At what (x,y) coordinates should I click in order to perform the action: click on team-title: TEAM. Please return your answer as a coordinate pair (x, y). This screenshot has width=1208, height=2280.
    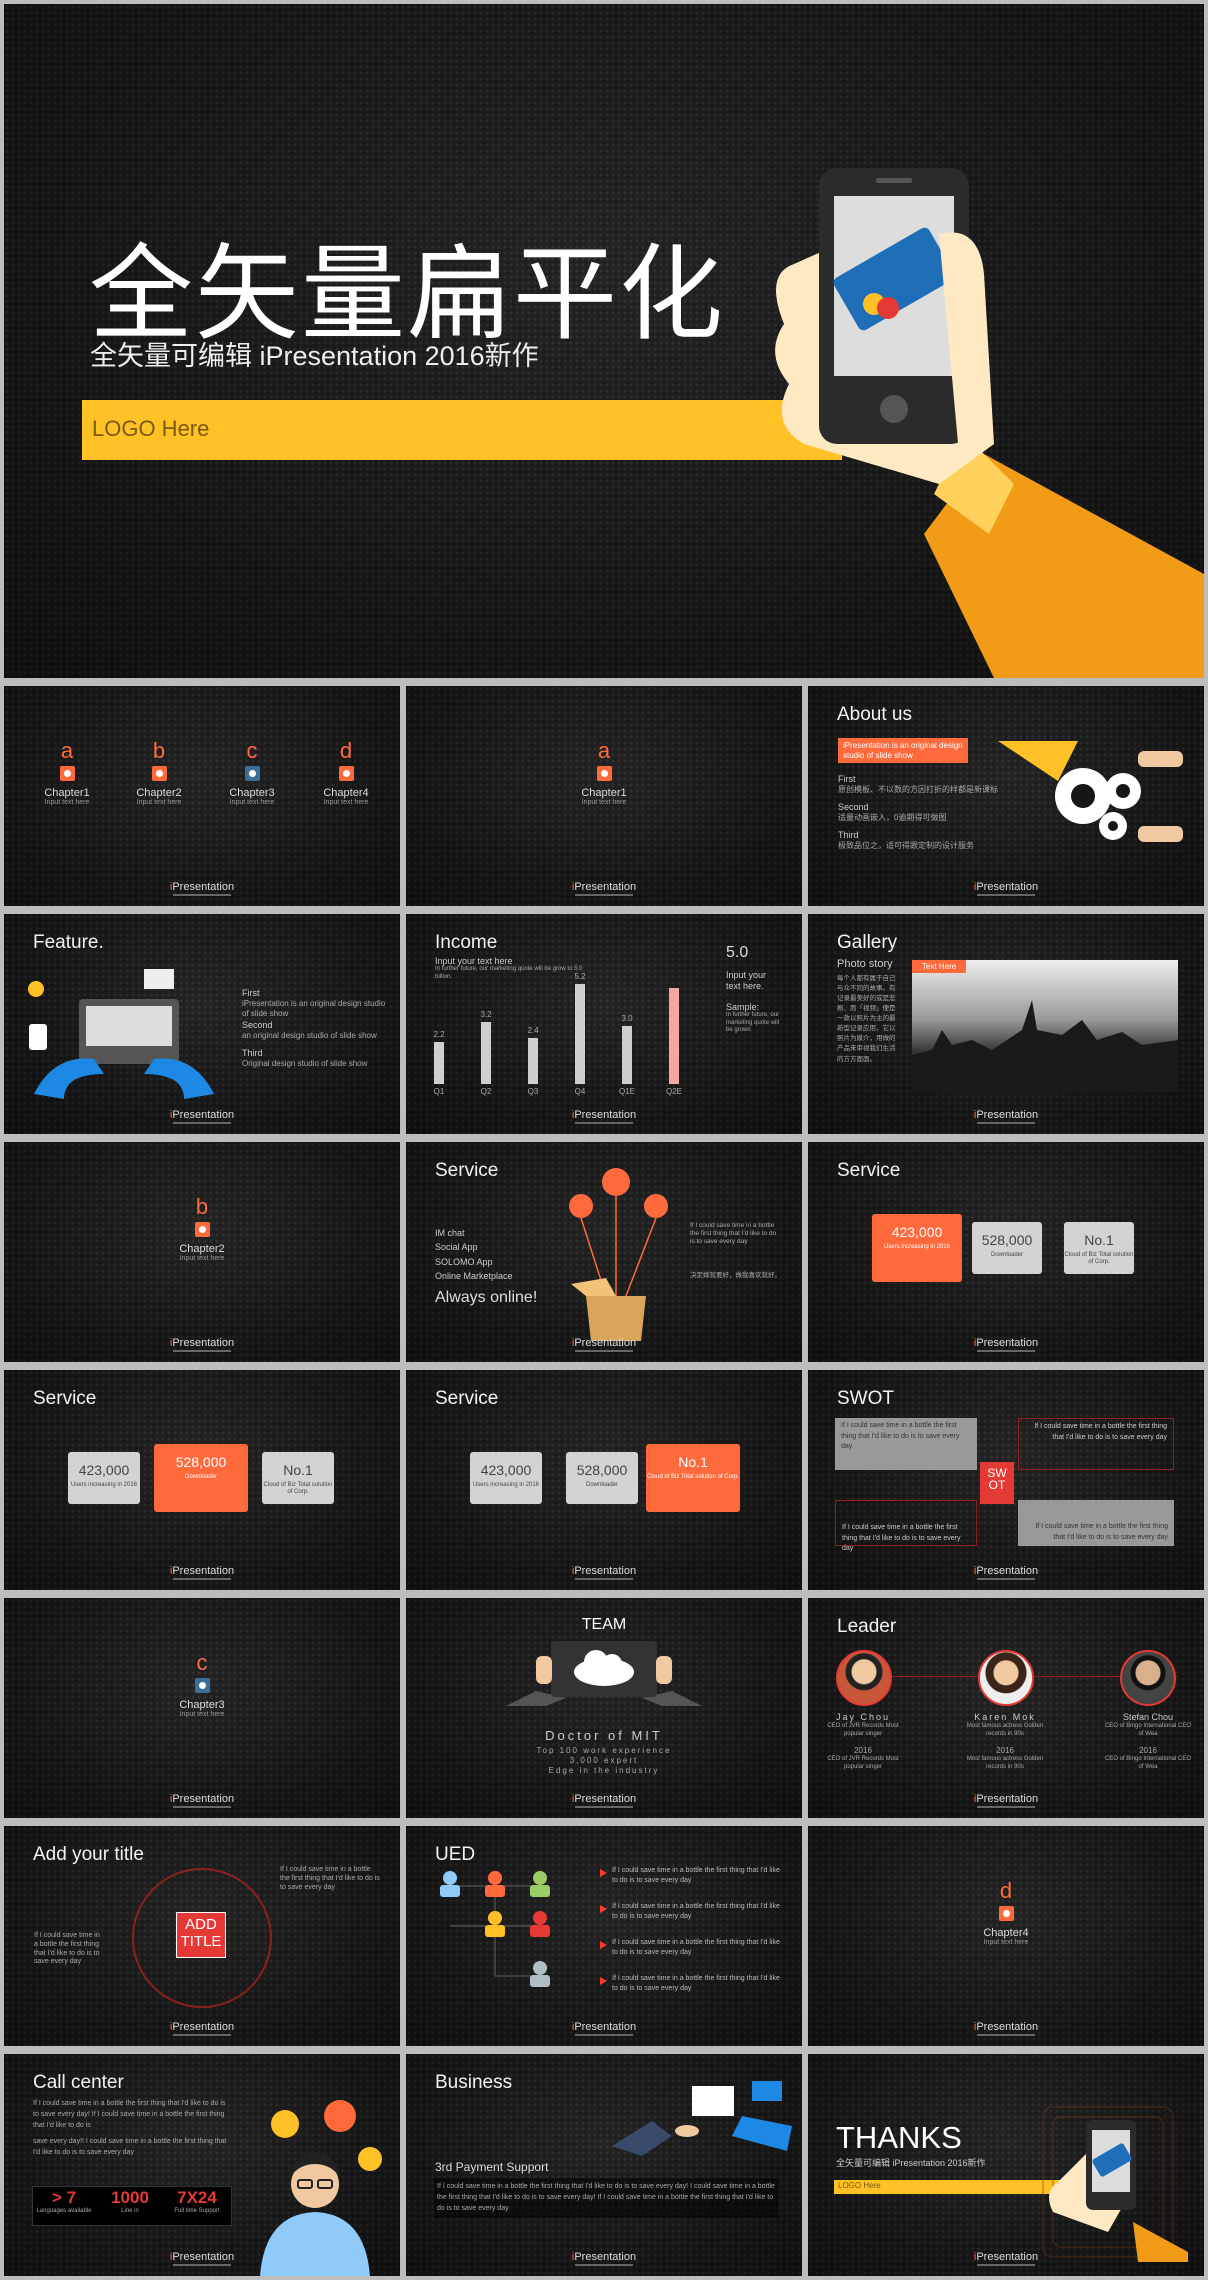
    Looking at the image, I should click on (604, 1624).